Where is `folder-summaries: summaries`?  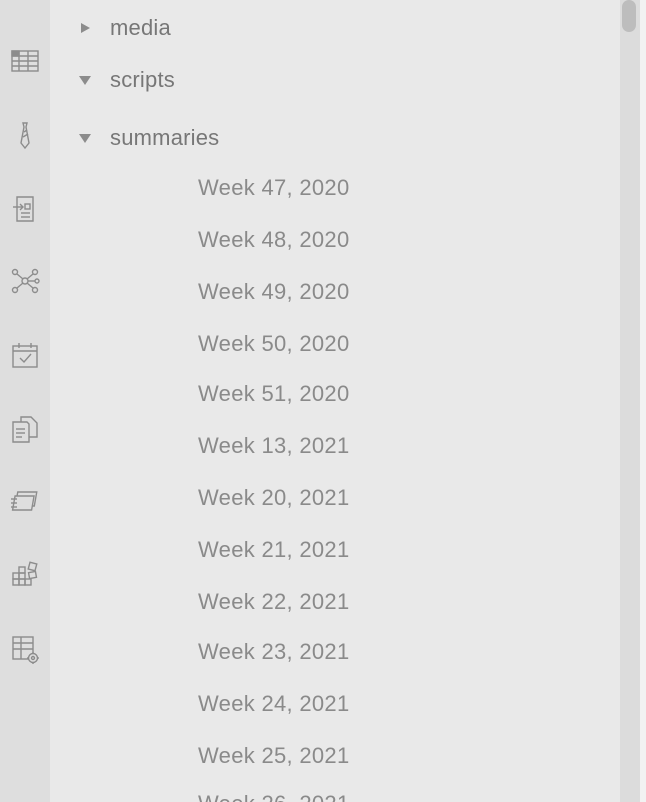
folder-summaries: summaries is located at coordinates (320, 138).